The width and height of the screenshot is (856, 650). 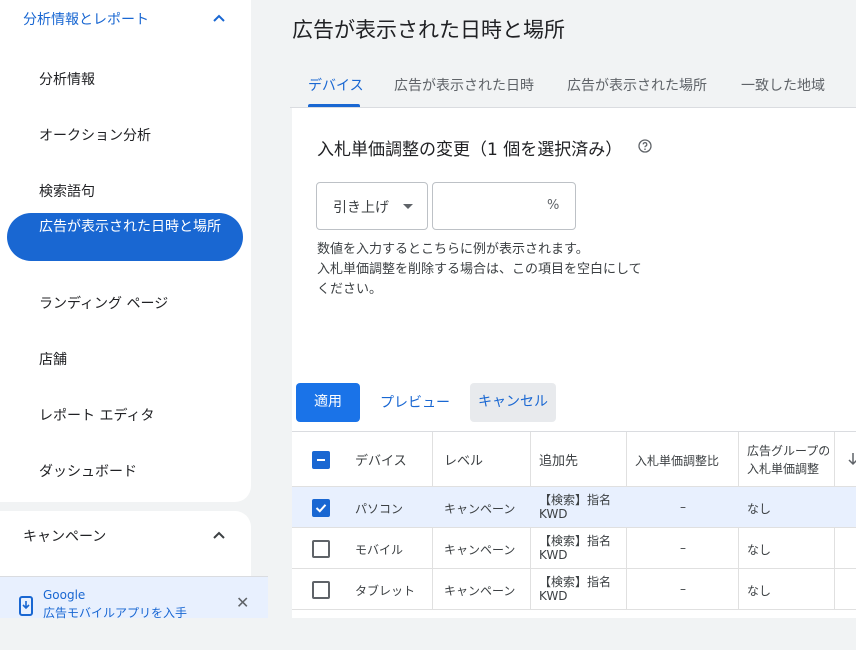 I want to click on hint-text-line-1: 数値を入力するとこちらに例が表示されます。, so click(x=453, y=249).